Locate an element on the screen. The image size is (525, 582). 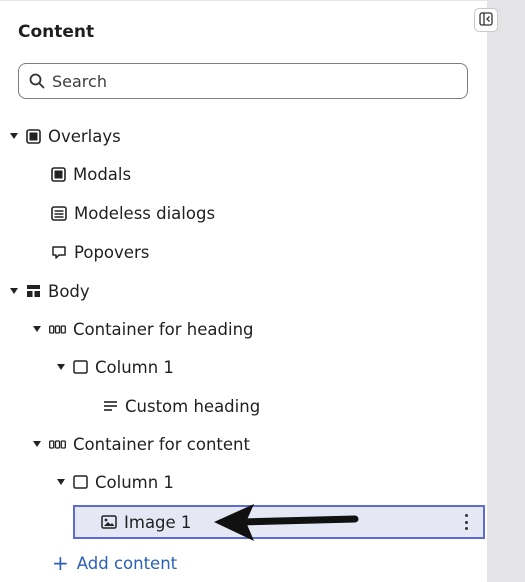
tree-item-overlays: Overlays is located at coordinates (65, 136).